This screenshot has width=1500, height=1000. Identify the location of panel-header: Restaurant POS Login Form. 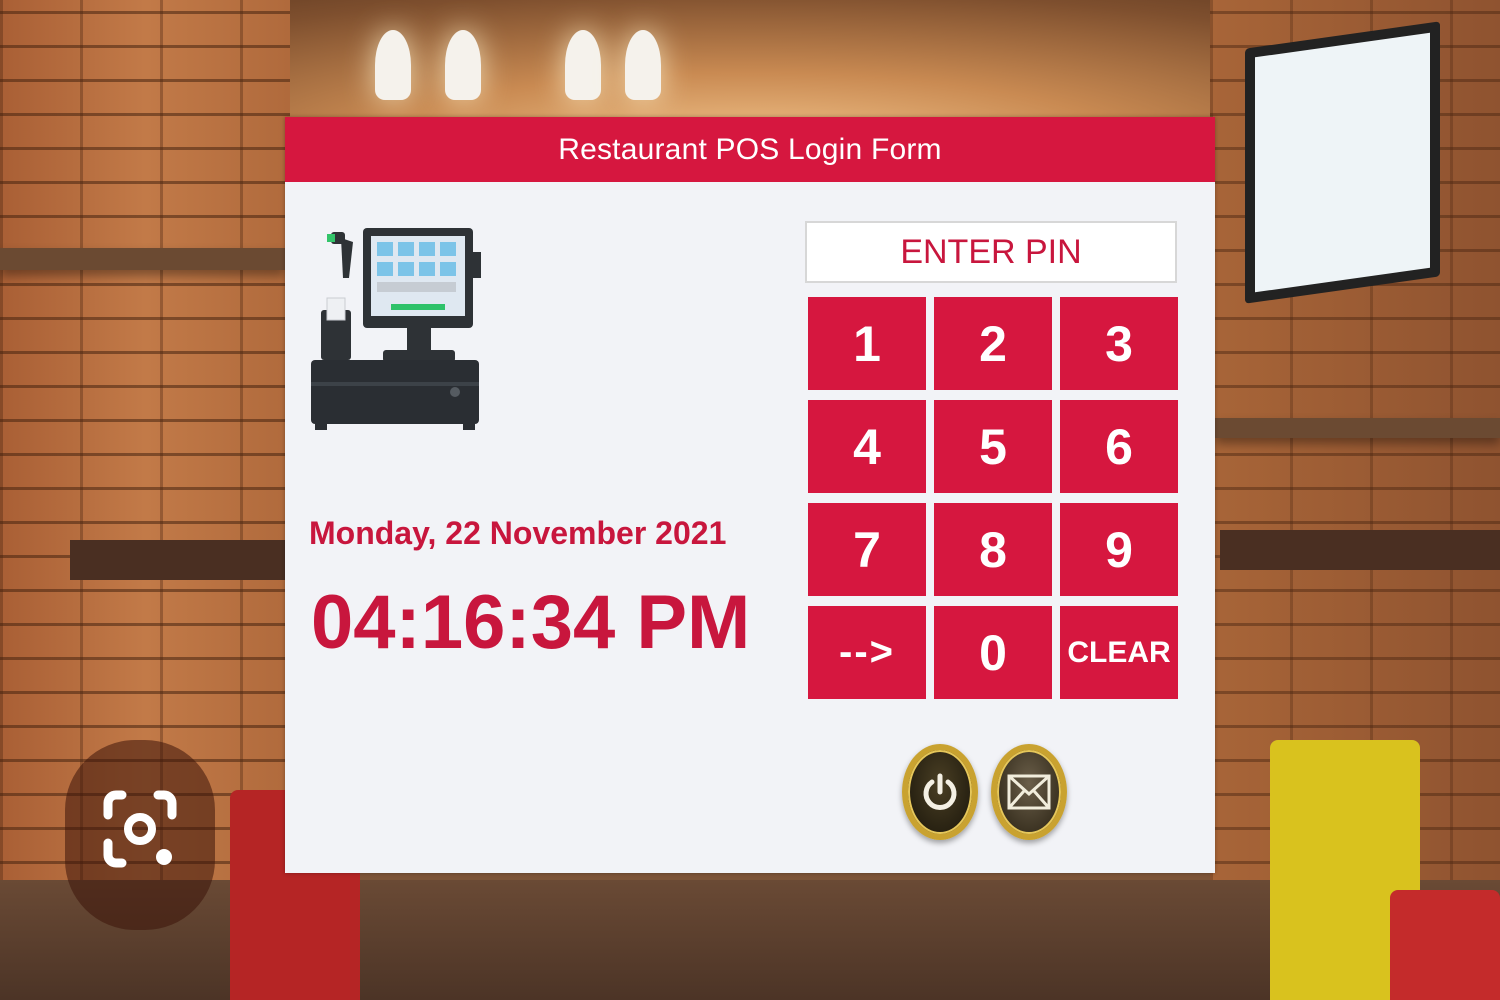
(750, 149).